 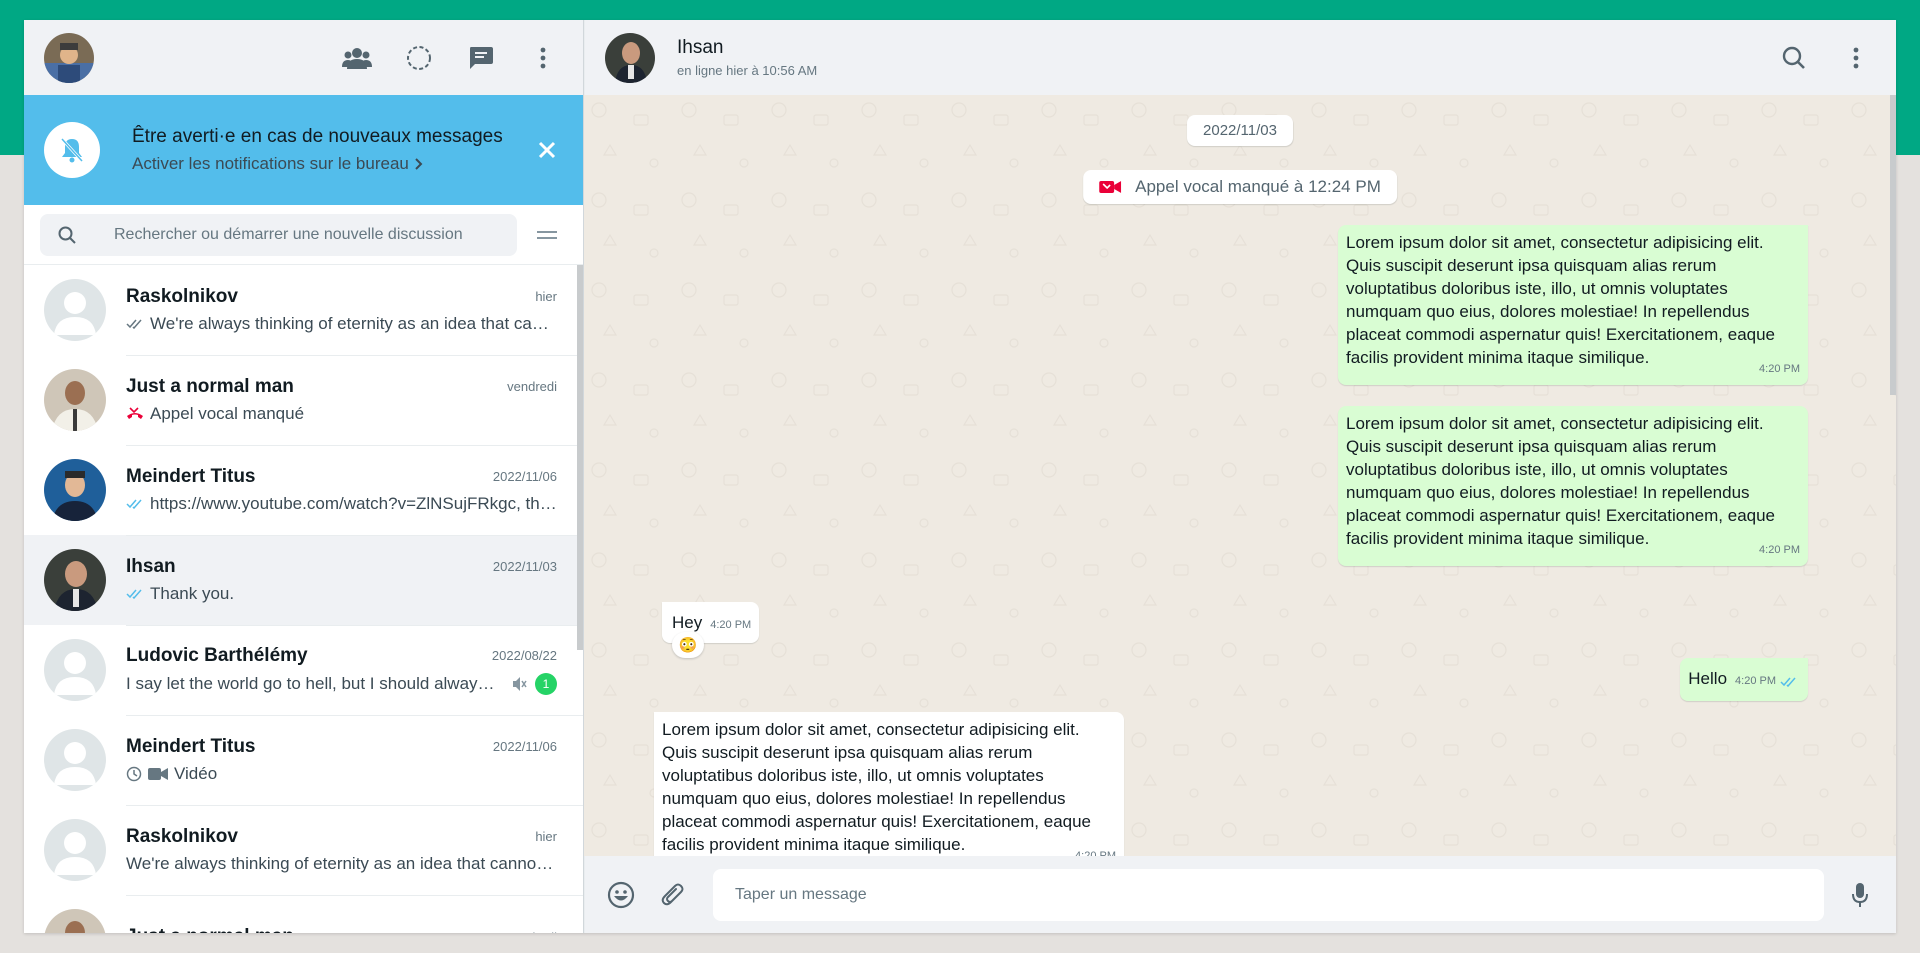 What do you see at coordinates (700, 47) in the screenshot?
I see `contact-name: Ihsan` at bounding box center [700, 47].